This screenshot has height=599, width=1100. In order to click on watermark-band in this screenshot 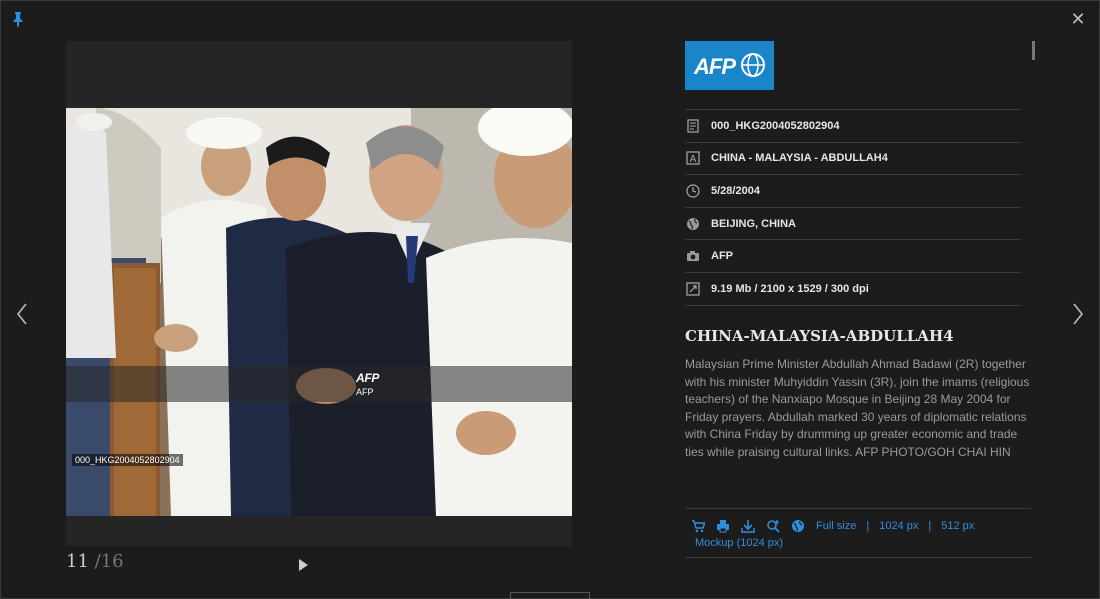, I will do `click(319, 384)`.